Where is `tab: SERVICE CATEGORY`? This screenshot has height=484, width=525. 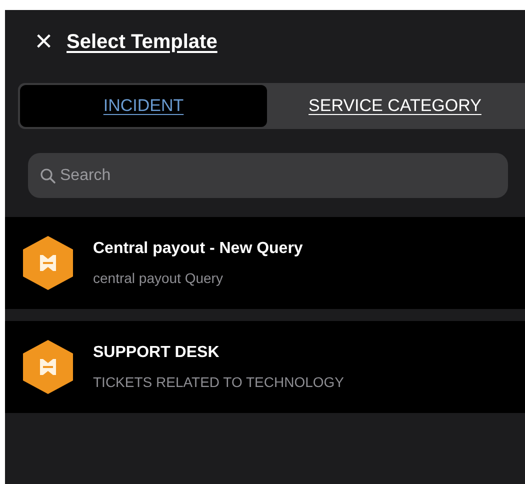 tab: SERVICE CATEGORY is located at coordinates (395, 106).